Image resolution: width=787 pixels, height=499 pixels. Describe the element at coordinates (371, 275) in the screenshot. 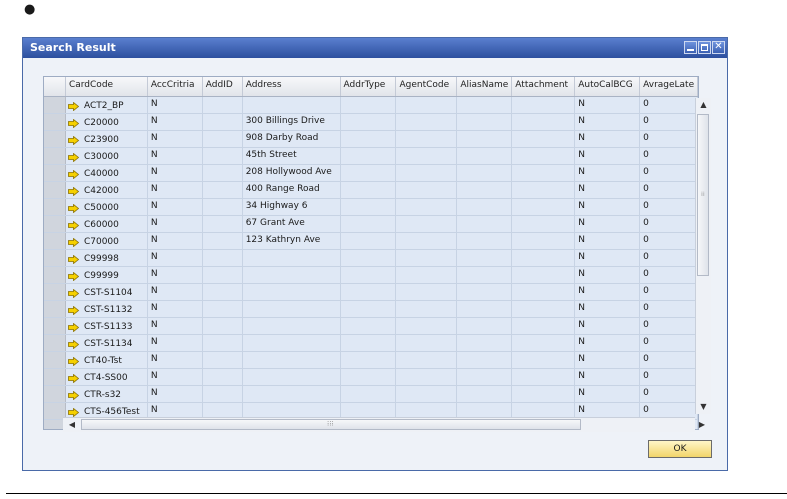

I see `table-row: C99999 N N 0` at that location.